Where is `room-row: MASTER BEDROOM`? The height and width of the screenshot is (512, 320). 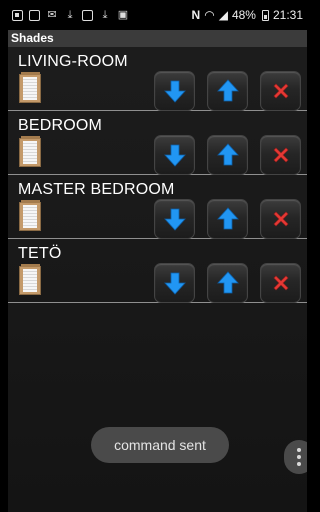
room-row: MASTER BEDROOM is located at coordinates (157, 207).